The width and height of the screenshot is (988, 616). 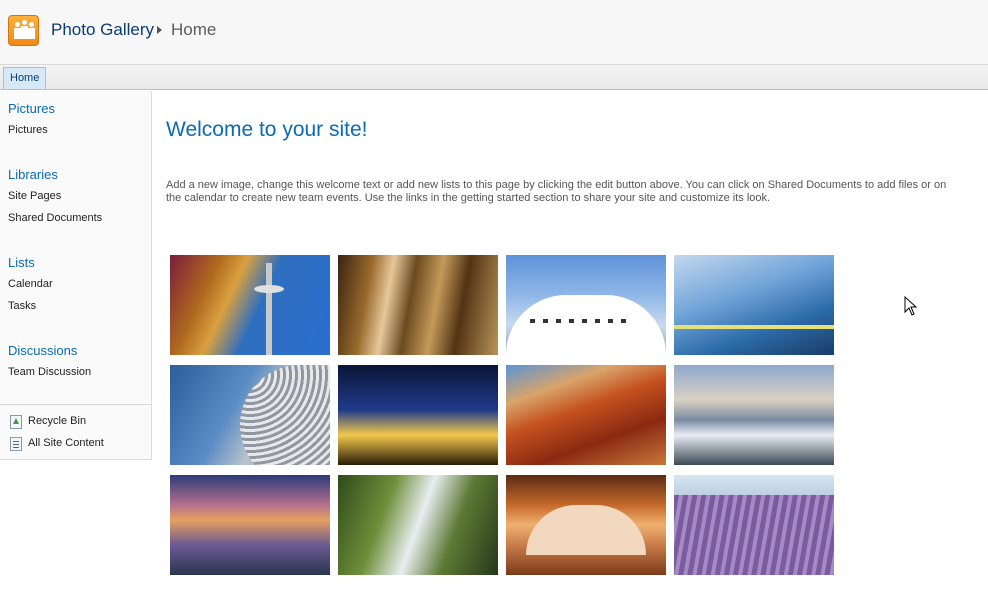 I want to click on all-site-content-link: All Site Content, so click(x=66, y=443).